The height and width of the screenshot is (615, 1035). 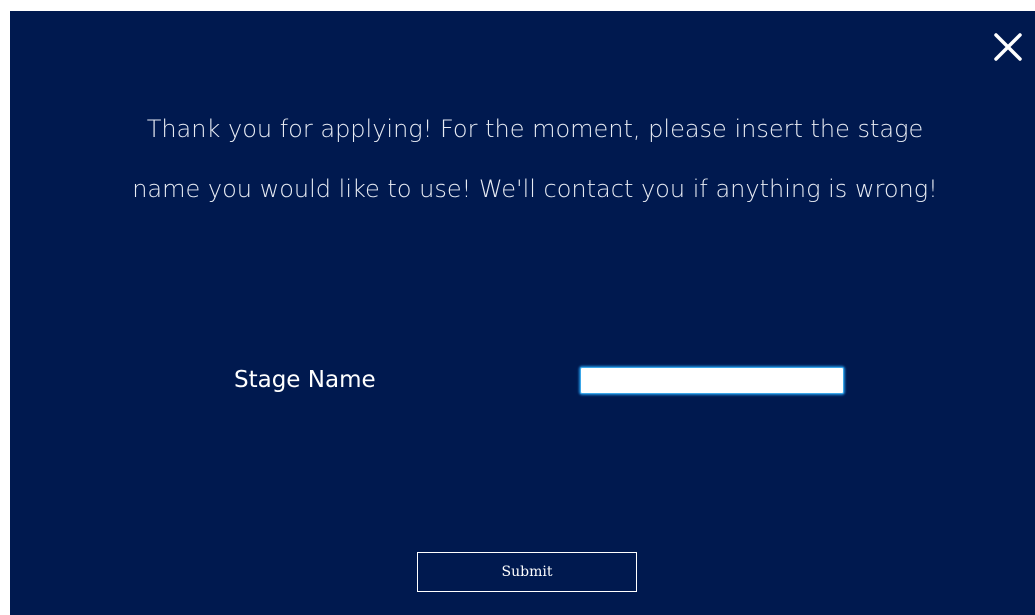 What do you see at coordinates (305, 380) in the screenshot?
I see `stage-name-label: Stage Name` at bounding box center [305, 380].